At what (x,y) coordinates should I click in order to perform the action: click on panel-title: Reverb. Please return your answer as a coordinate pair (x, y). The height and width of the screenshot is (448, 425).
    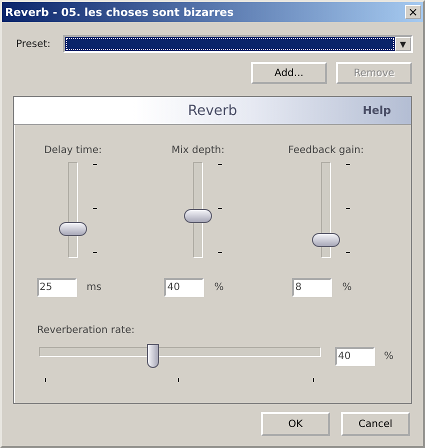
    Looking at the image, I should click on (213, 110).